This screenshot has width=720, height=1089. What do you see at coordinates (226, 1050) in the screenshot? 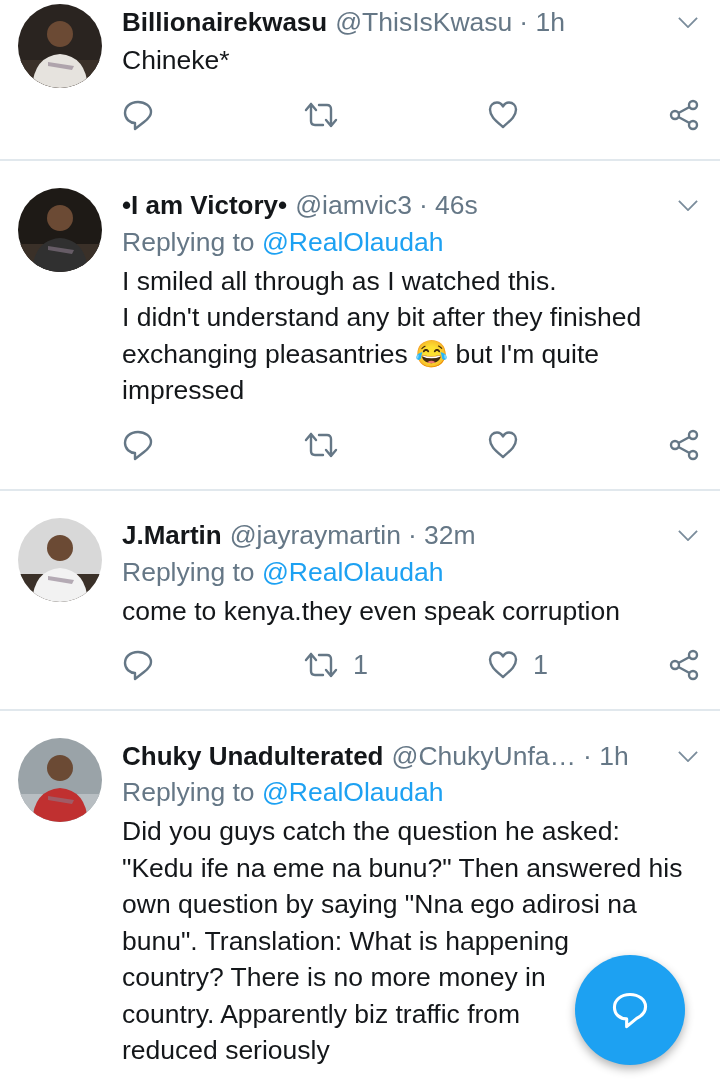
I see `tweet-text-line: reduced seriously` at bounding box center [226, 1050].